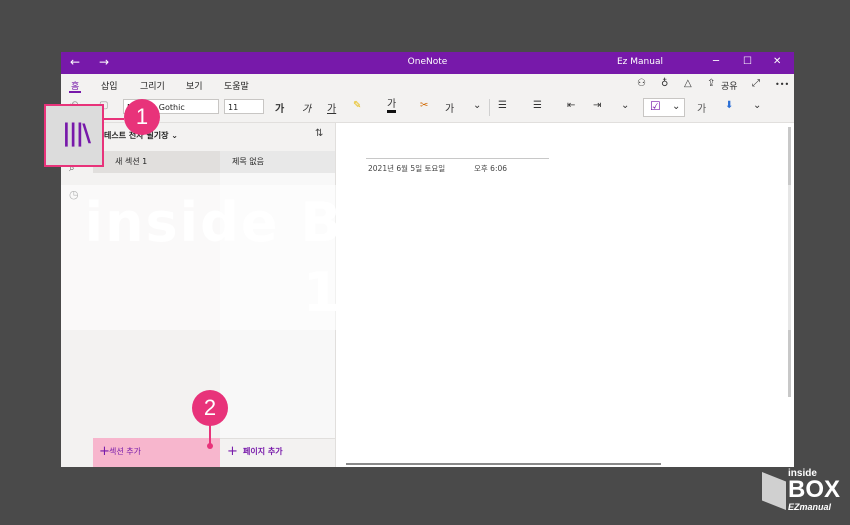  I want to click on italic-button: 가, so click(306, 107).